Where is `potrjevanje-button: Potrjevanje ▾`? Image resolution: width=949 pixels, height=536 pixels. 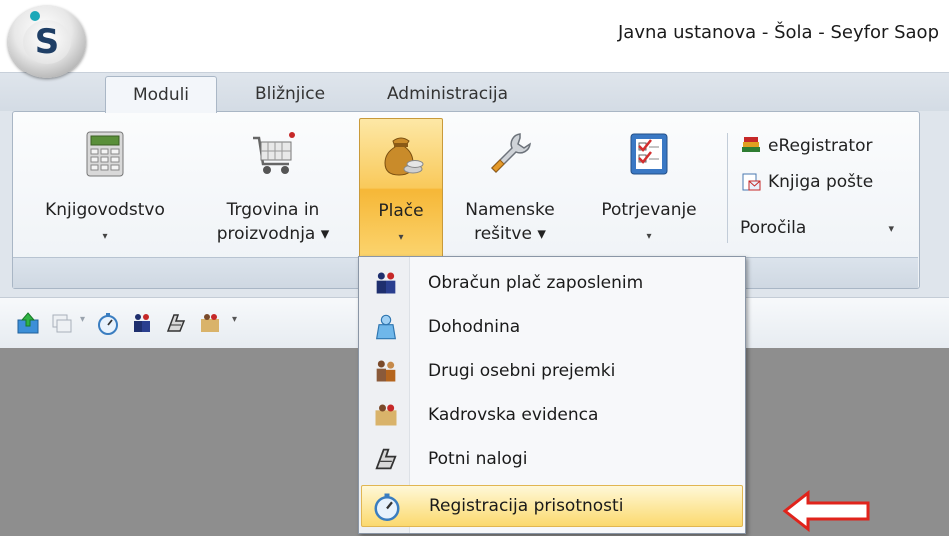 potrjevanje-button: Potrjevanje ▾ is located at coordinates (649, 187).